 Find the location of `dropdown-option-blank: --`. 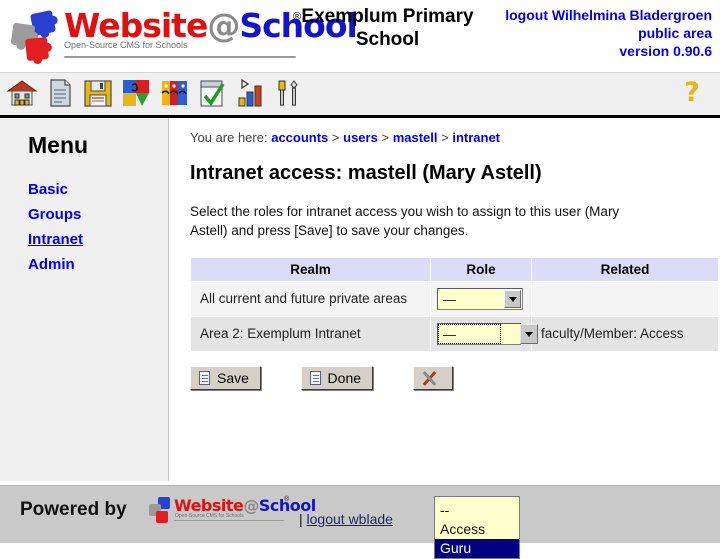

dropdown-option-blank: -- is located at coordinates (477, 510).